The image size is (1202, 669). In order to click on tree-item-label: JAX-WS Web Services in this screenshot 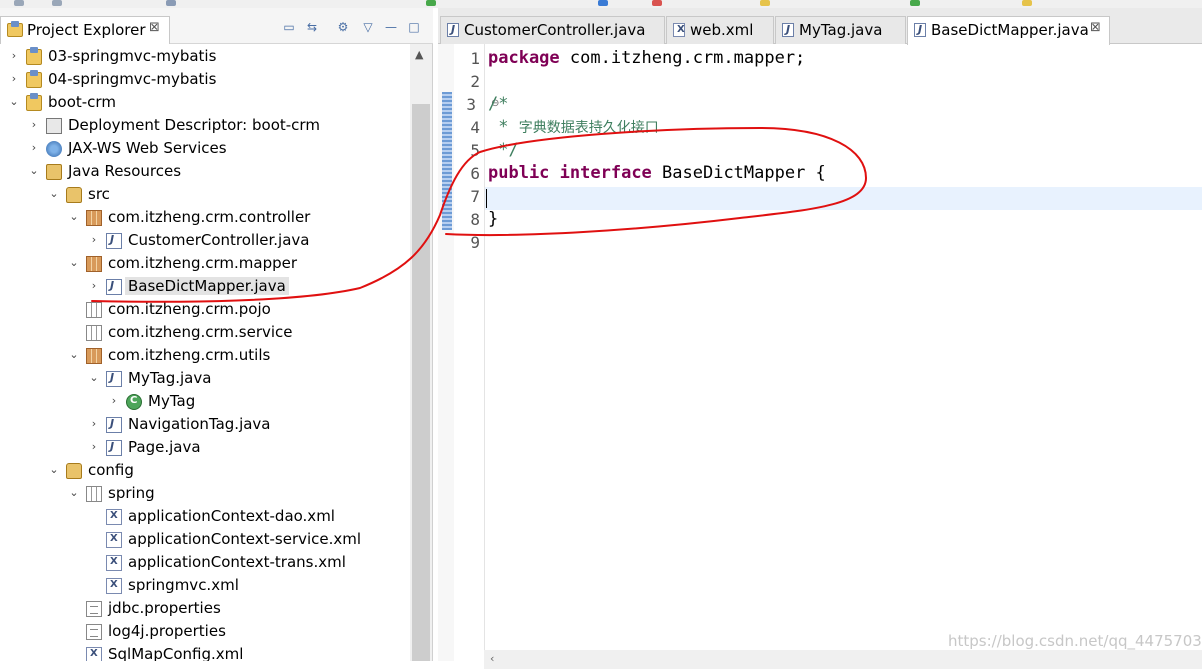, I will do `click(147, 148)`.